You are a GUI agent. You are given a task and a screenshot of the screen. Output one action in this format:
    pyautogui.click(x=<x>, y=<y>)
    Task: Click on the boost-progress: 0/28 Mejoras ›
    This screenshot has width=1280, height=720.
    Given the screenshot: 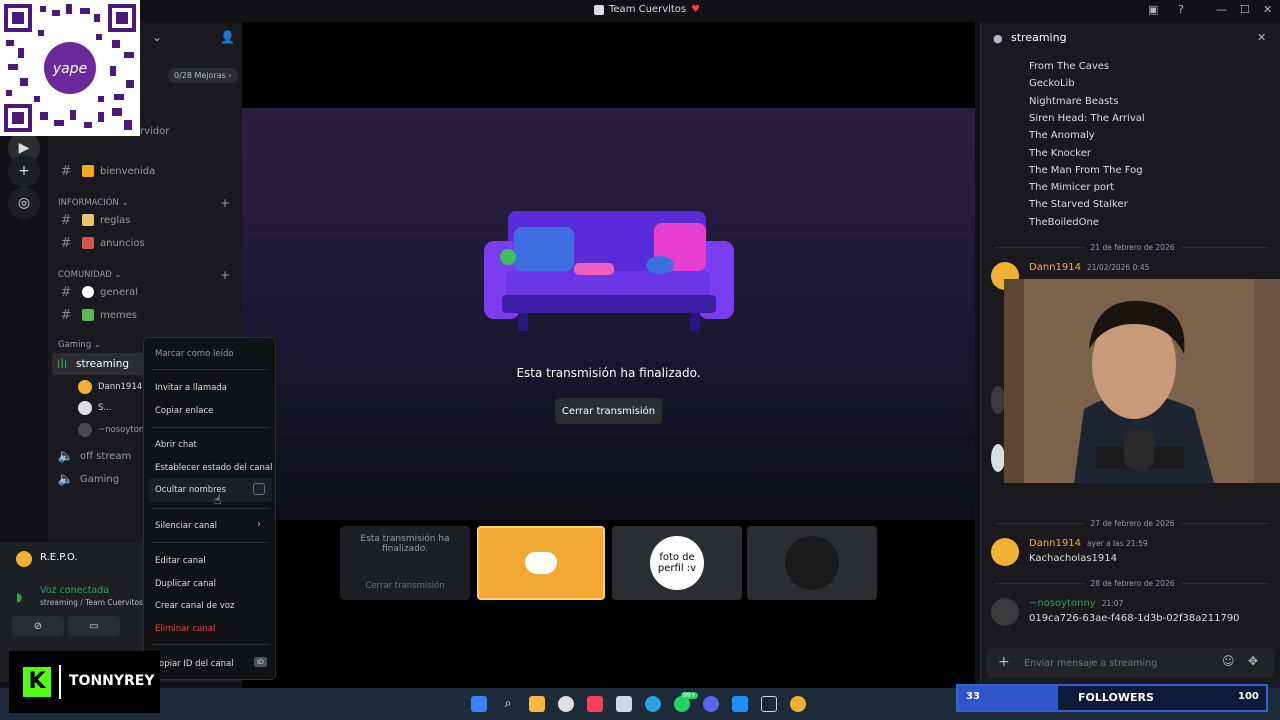 What is the action you would take?
    pyautogui.click(x=203, y=75)
    